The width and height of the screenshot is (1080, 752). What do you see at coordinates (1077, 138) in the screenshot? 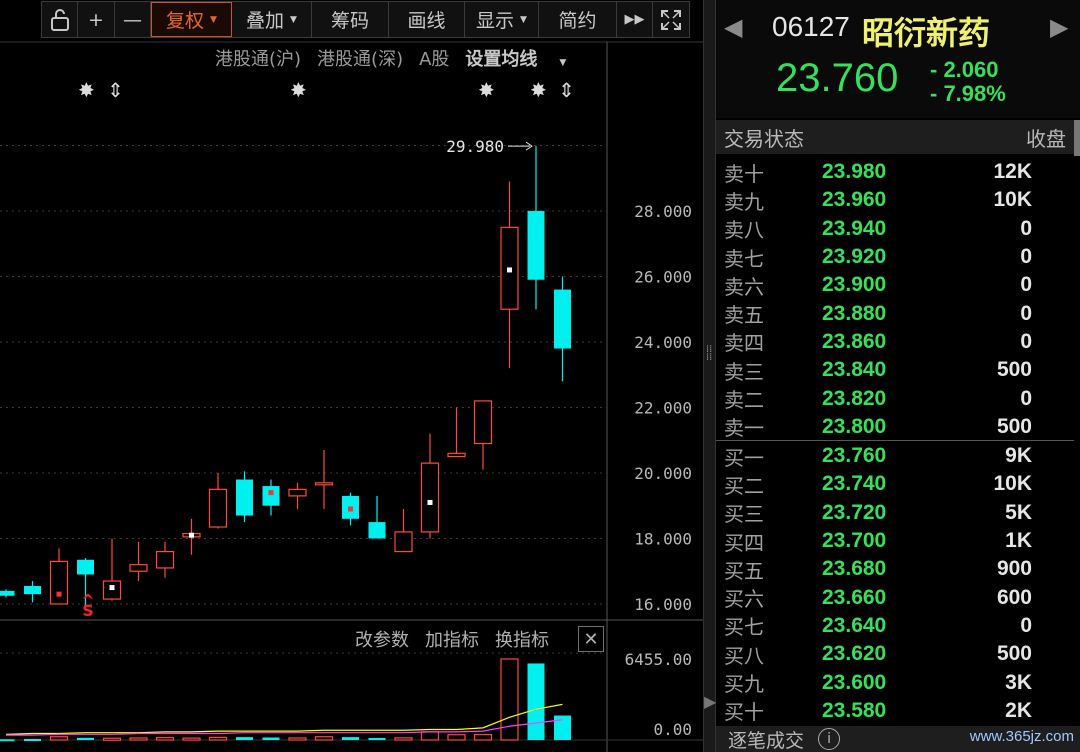
I see `scrollbar` at bounding box center [1077, 138].